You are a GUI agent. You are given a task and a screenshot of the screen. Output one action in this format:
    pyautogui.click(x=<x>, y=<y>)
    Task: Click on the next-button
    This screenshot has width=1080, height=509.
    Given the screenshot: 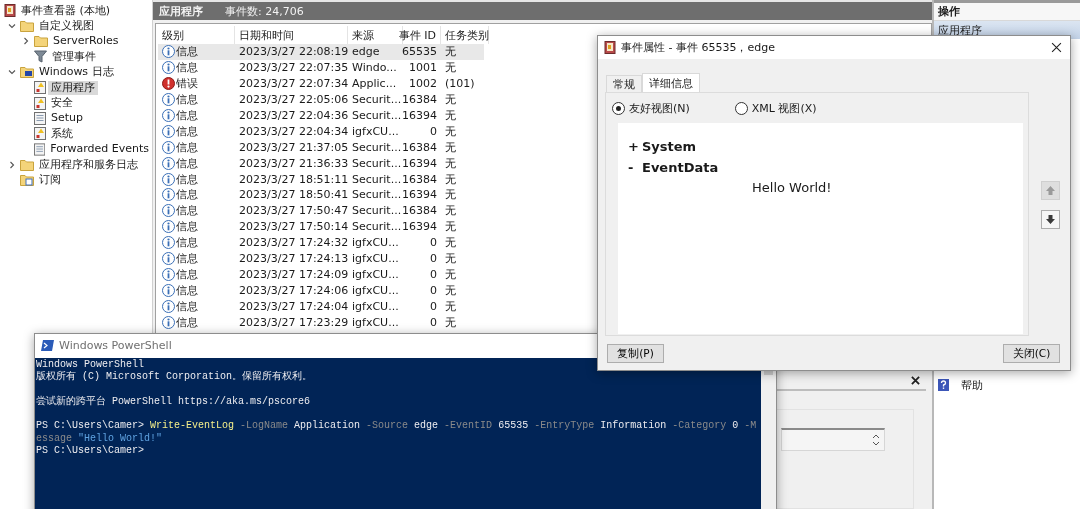 What is the action you would take?
    pyautogui.click(x=1050, y=219)
    